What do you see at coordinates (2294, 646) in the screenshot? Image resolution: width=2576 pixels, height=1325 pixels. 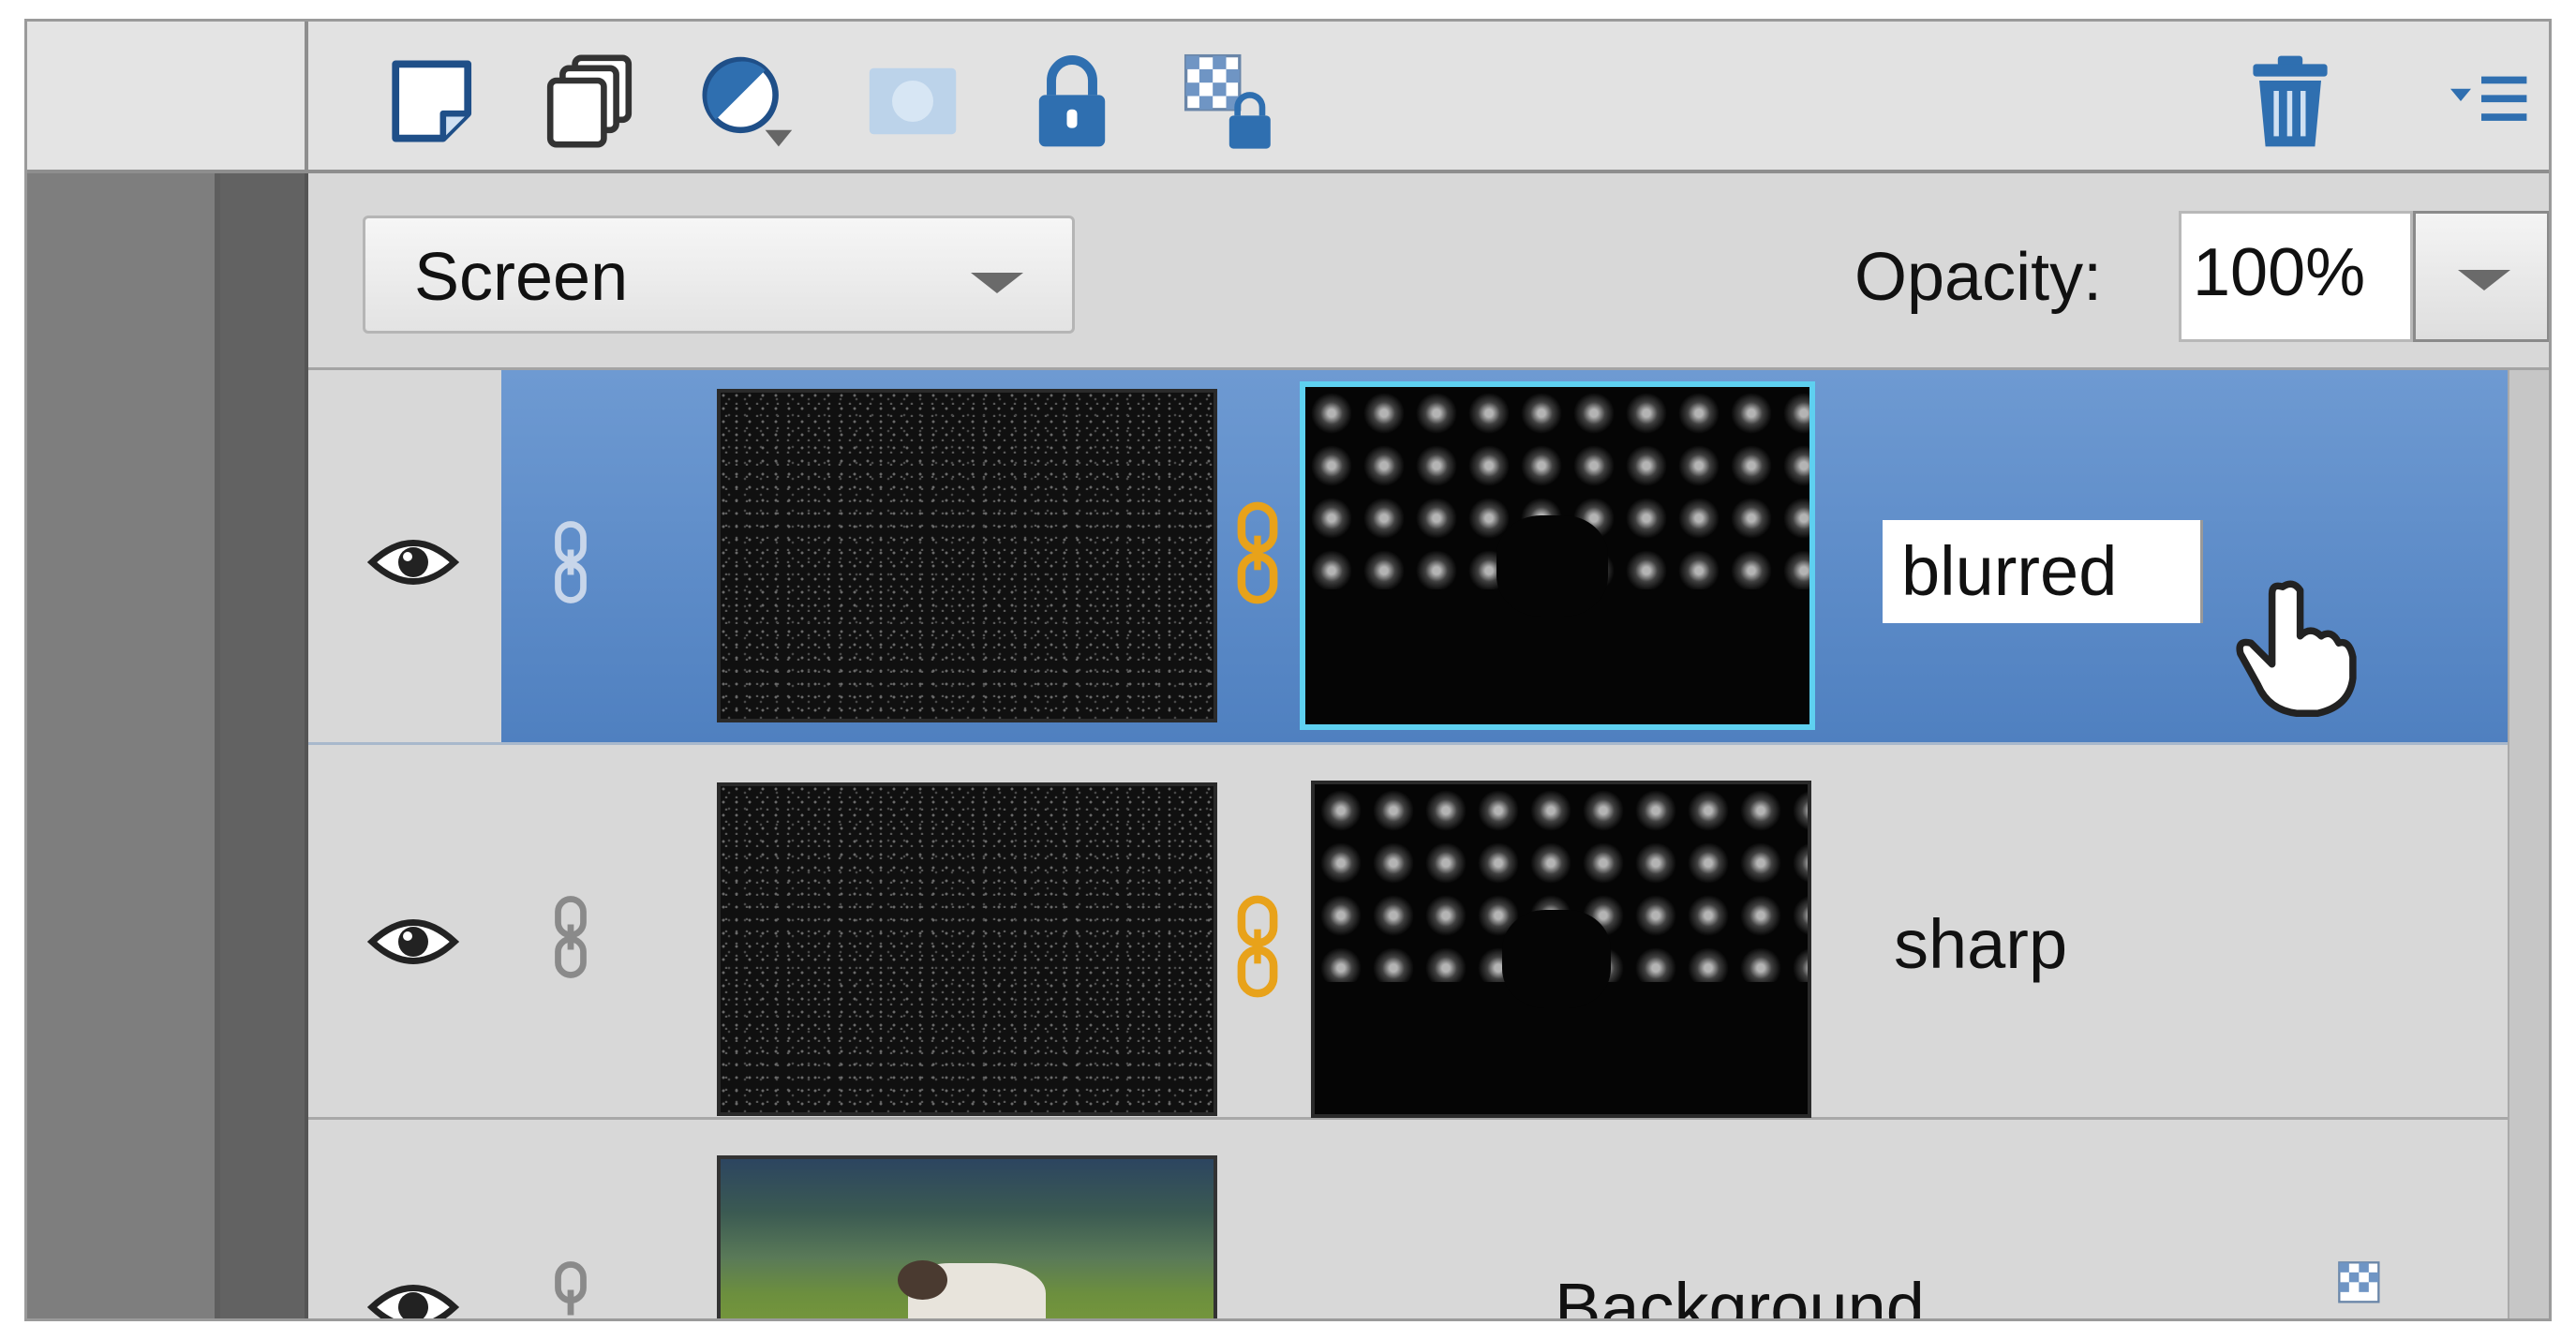 I see `hand-cursor-icon` at bounding box center [2294, 646].